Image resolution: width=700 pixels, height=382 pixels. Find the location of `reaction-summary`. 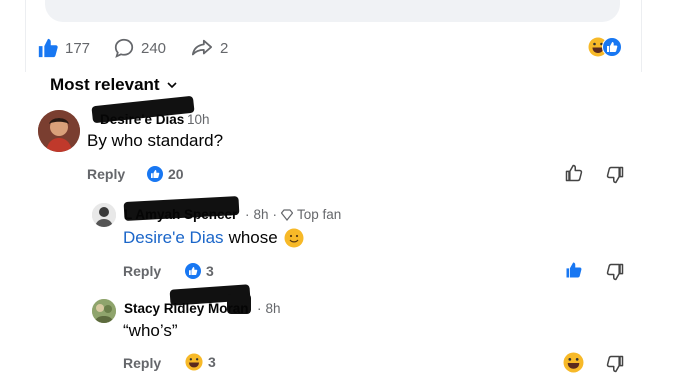

reaction-summary is located at coordinates (608, 47).